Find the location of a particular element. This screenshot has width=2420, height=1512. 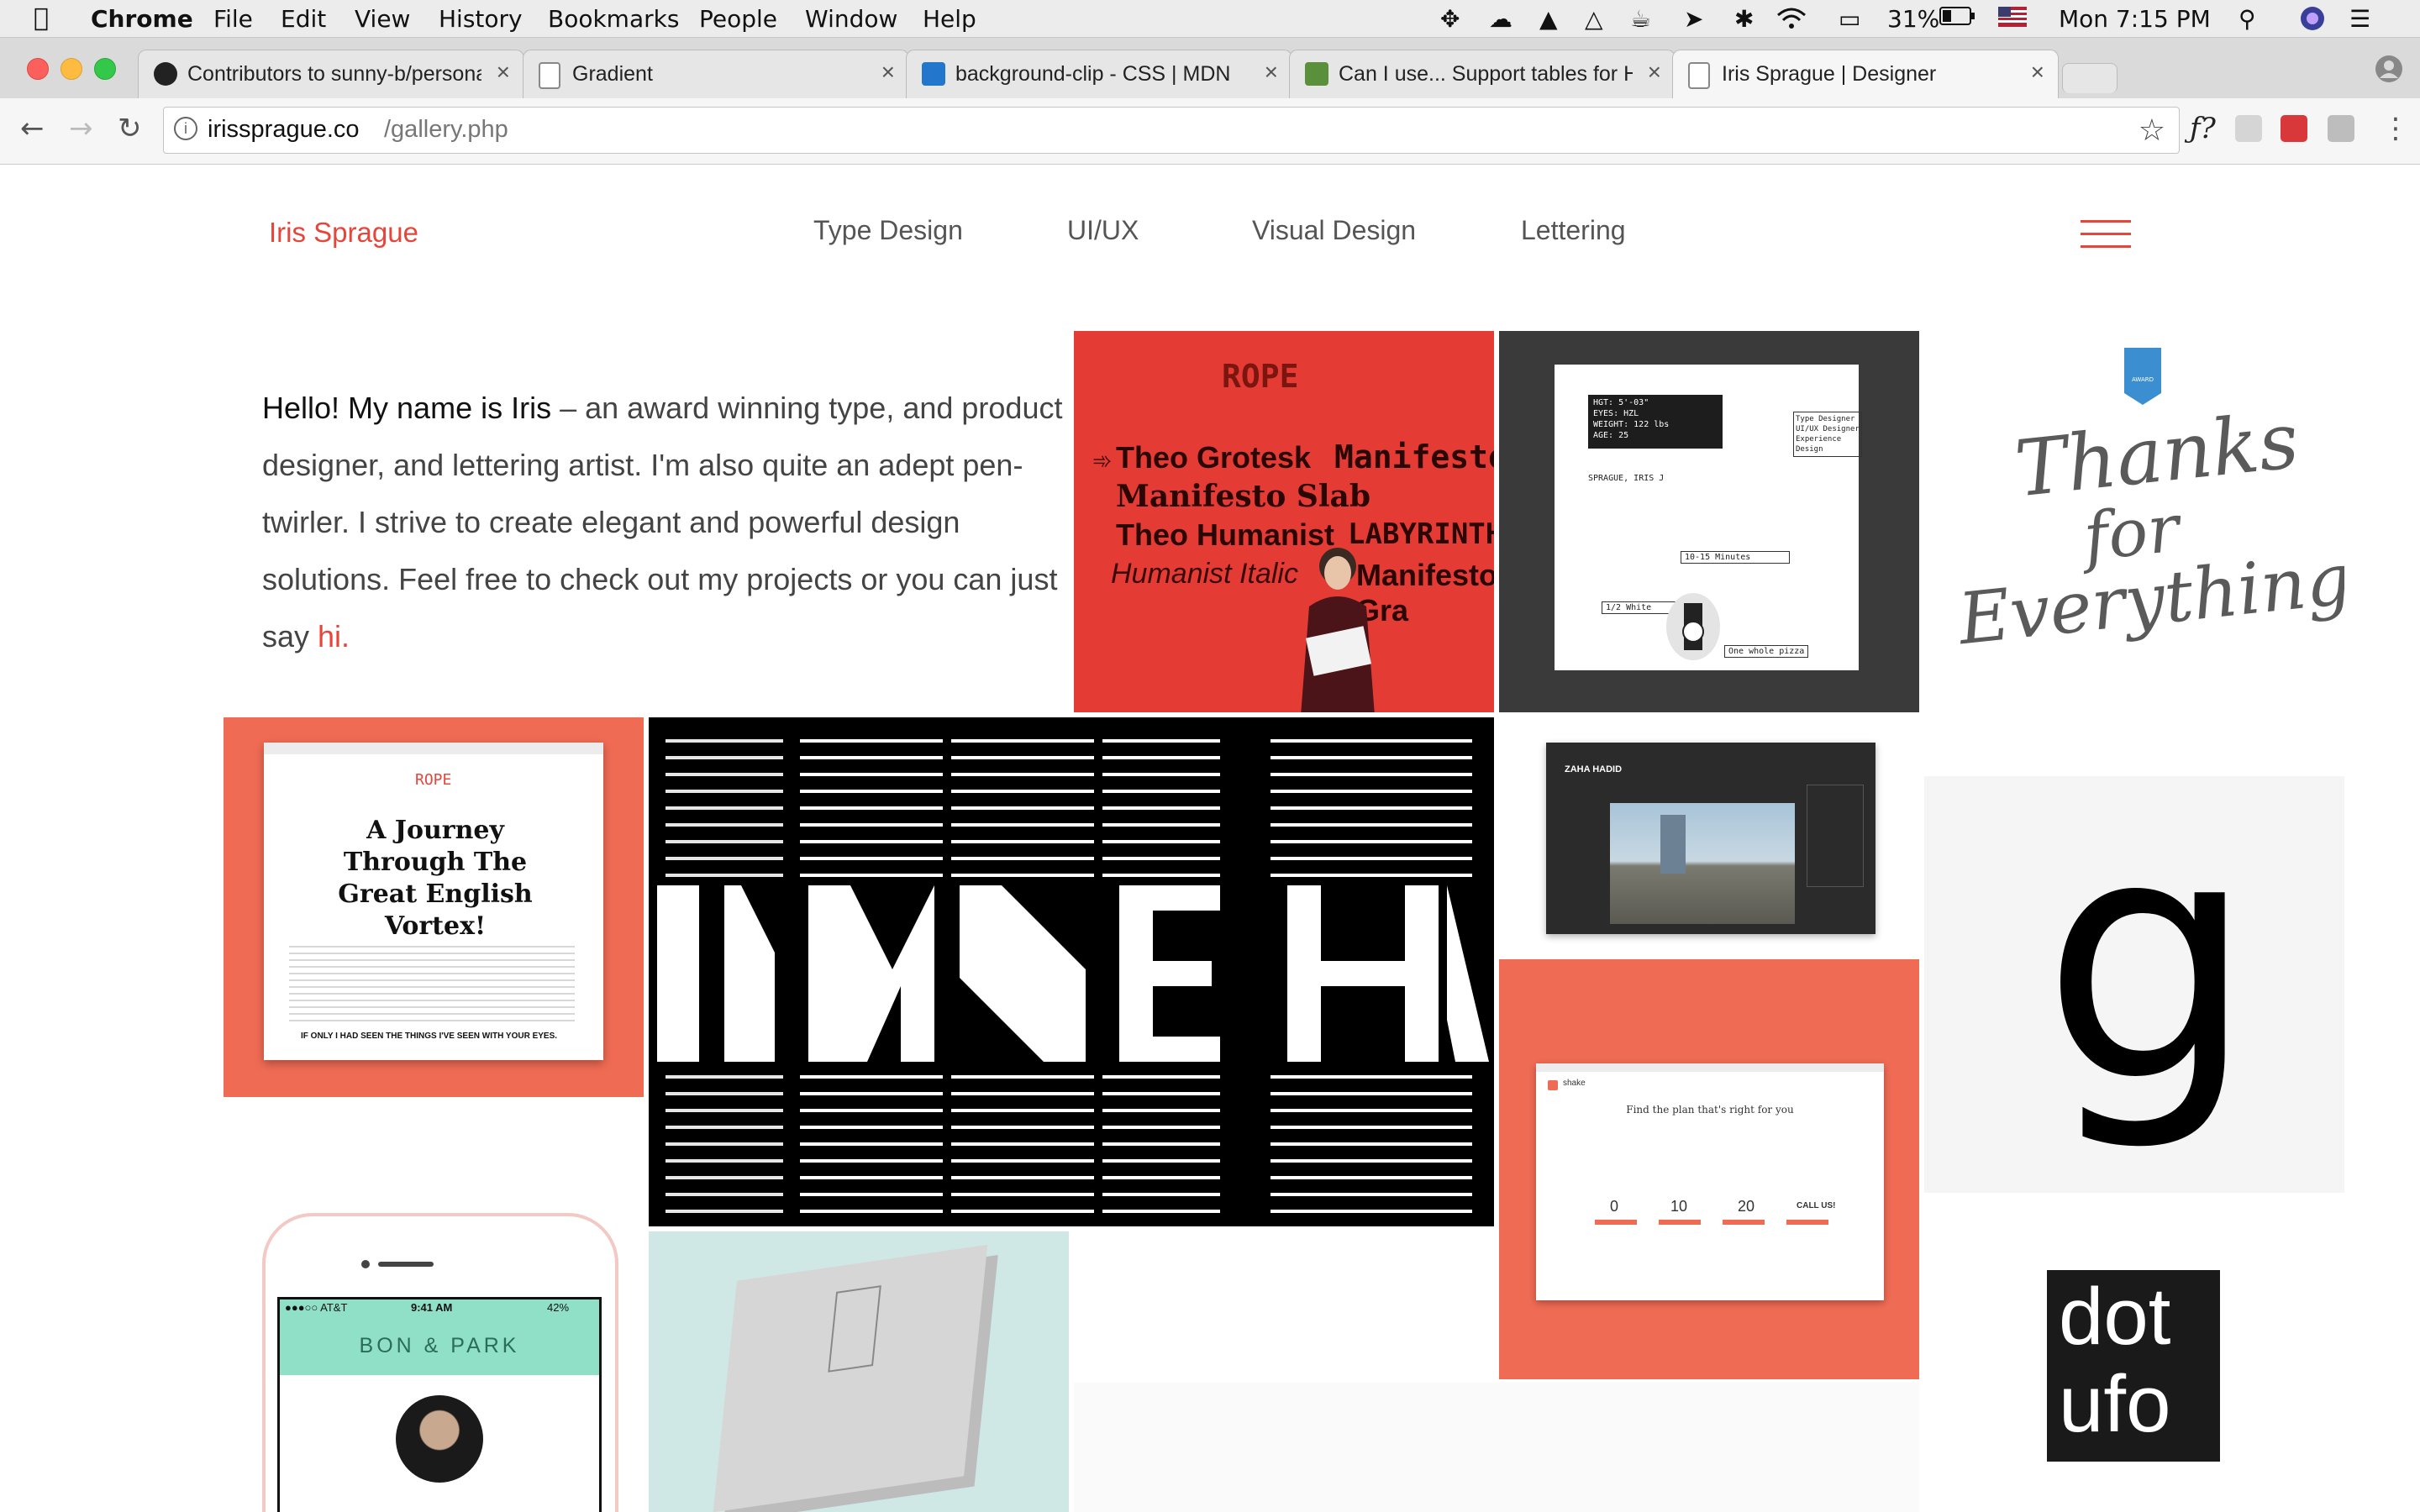

github-icon is located at coordinates (165, 74).